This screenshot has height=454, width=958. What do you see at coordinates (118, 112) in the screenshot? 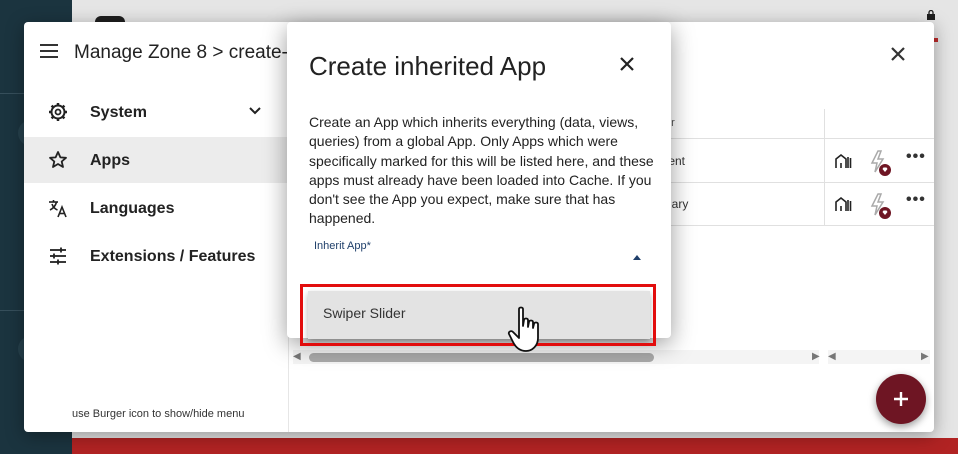
I see `sidebar-item-label: System` at bounding box center [118, 112].